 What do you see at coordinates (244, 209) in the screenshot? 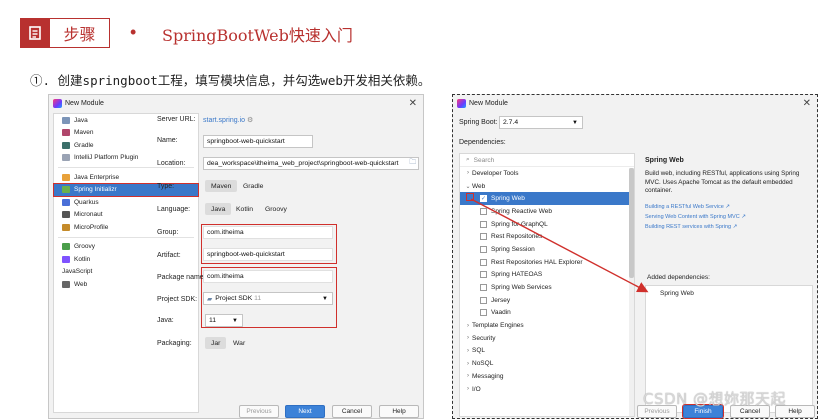
I see `language-option-kotlin: Kotlin` at bounding box center [244, 209].